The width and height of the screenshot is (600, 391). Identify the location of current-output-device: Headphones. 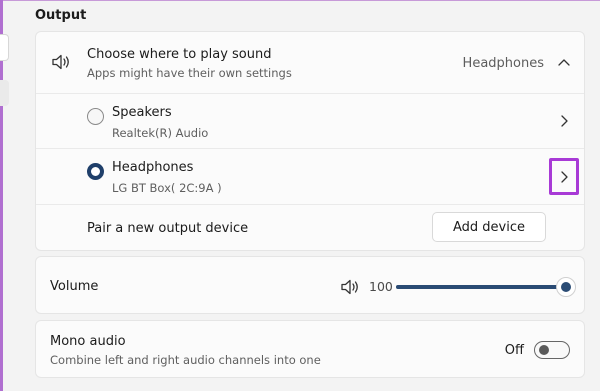
(503, 63).